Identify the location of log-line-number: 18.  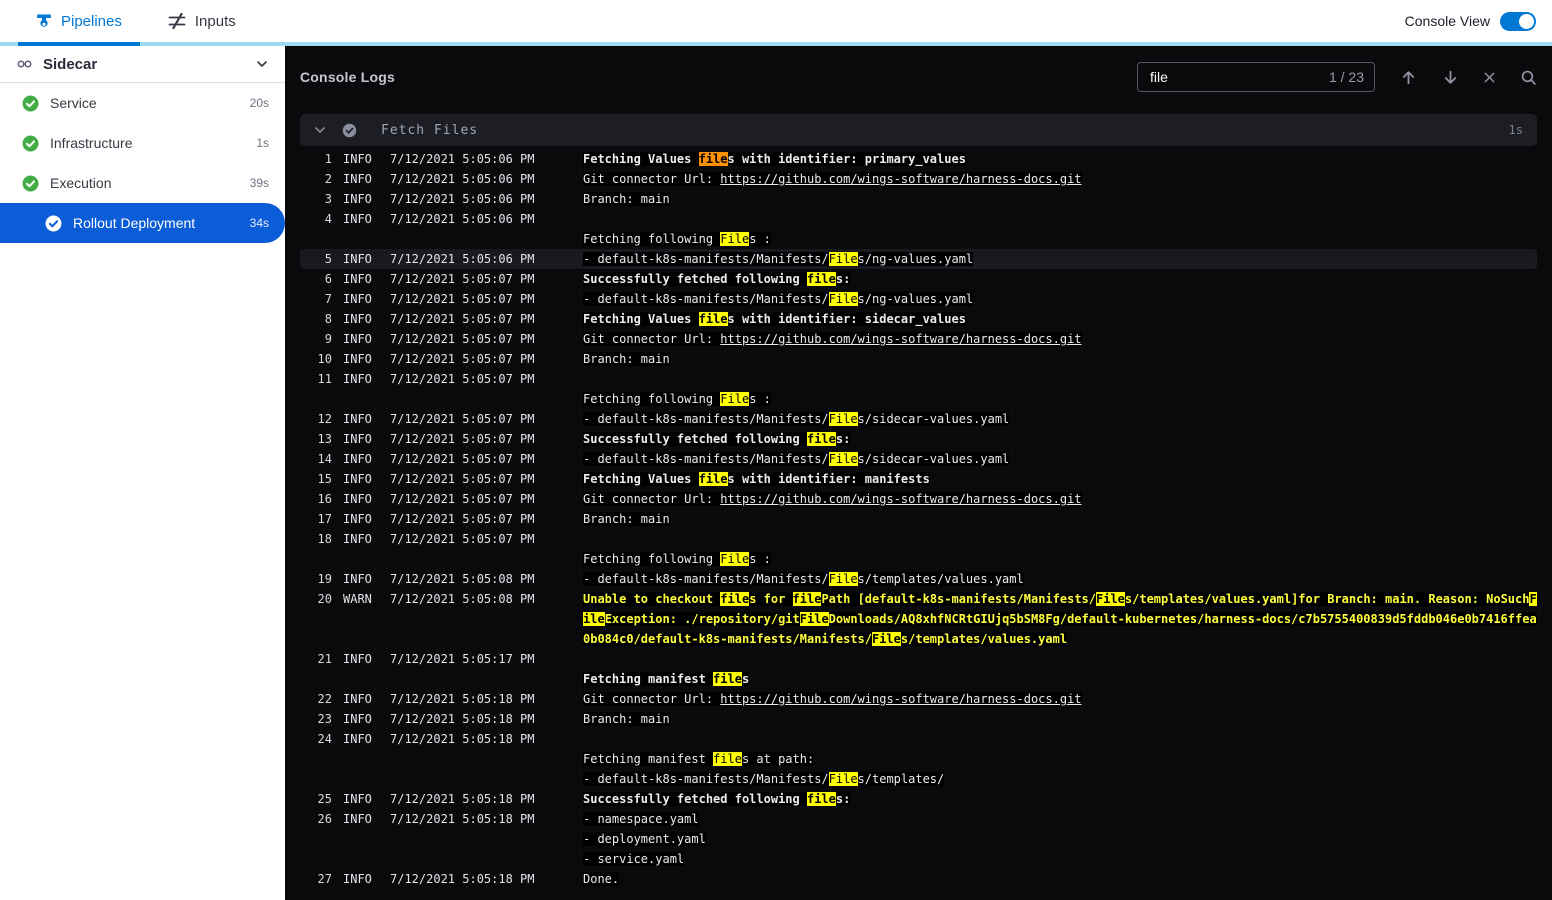
(324, 539).